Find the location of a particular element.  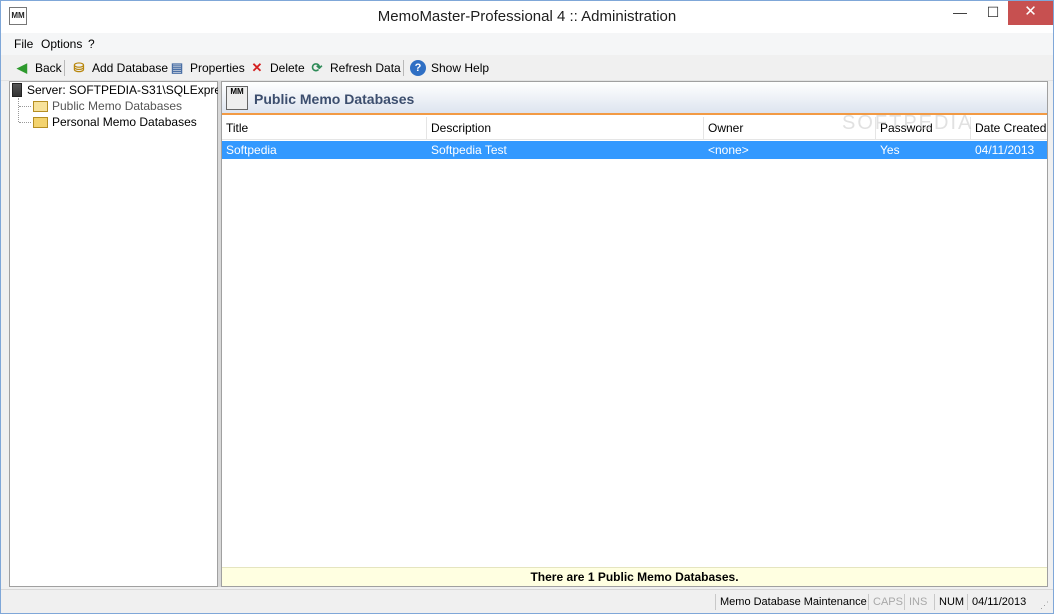

minimize-button: — is located at coordinates (960, 13).